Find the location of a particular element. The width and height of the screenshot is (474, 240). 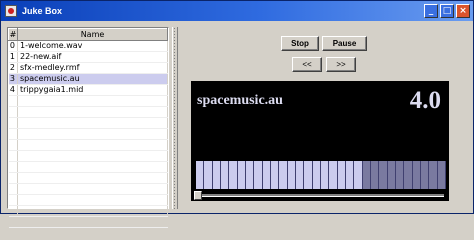

pause-button: Pause is located at coordinates (344, 43).